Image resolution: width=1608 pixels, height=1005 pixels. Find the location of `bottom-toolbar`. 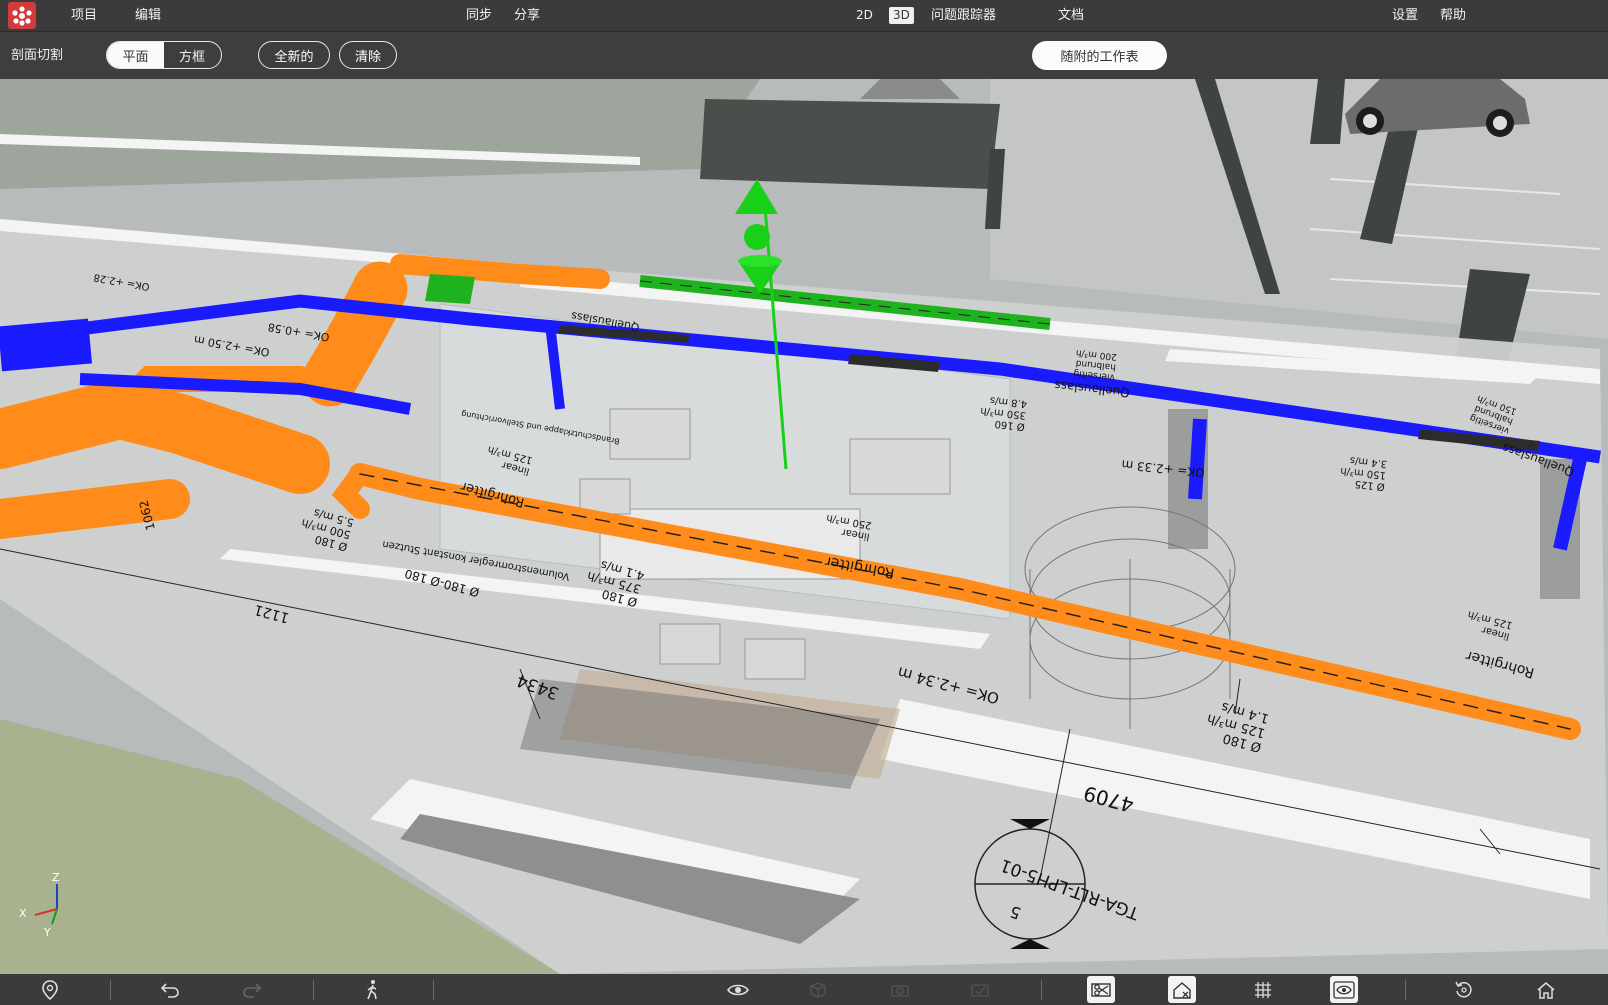

bottom-toolbar is located at coordinates (804, 989).